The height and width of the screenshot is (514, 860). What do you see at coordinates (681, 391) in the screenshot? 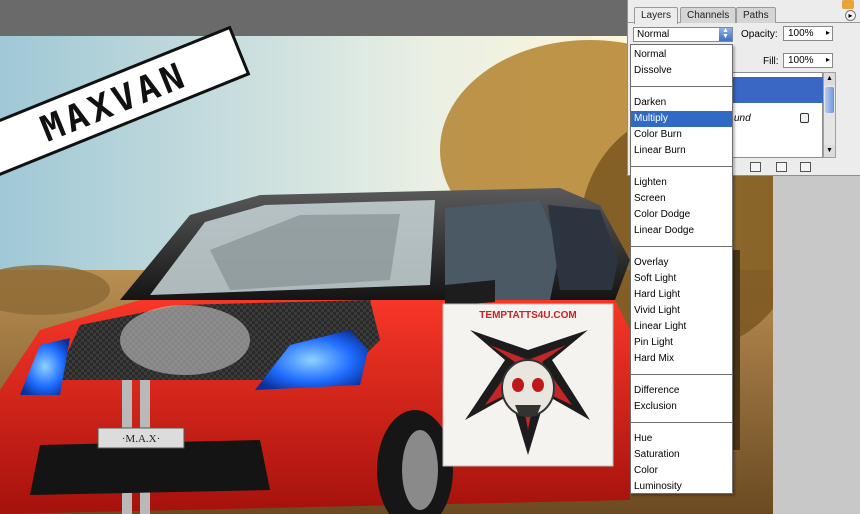
I see `blend-option-difference: Difference` at bounding box center [681, 391].